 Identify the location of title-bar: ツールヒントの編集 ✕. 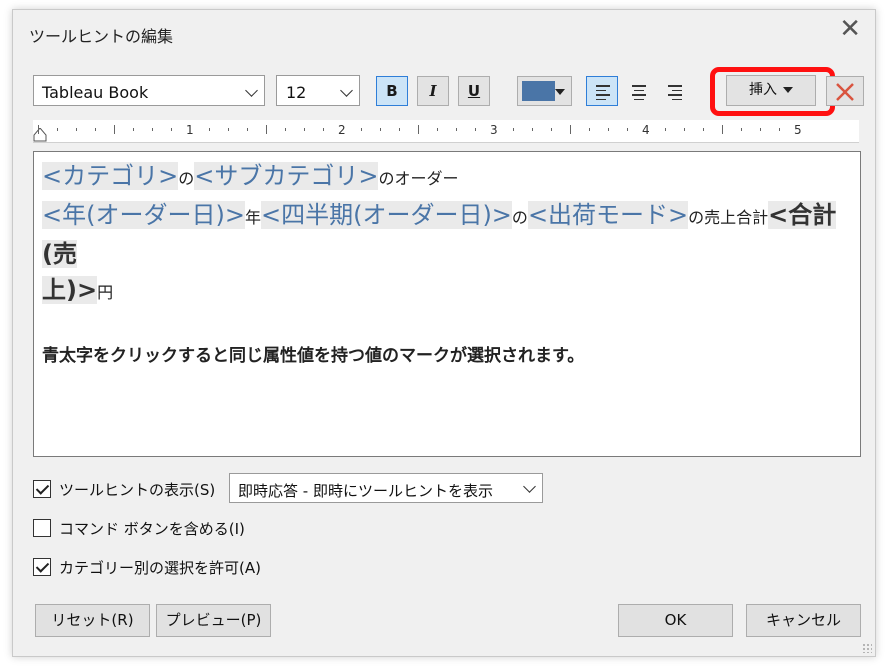
(444, 32).